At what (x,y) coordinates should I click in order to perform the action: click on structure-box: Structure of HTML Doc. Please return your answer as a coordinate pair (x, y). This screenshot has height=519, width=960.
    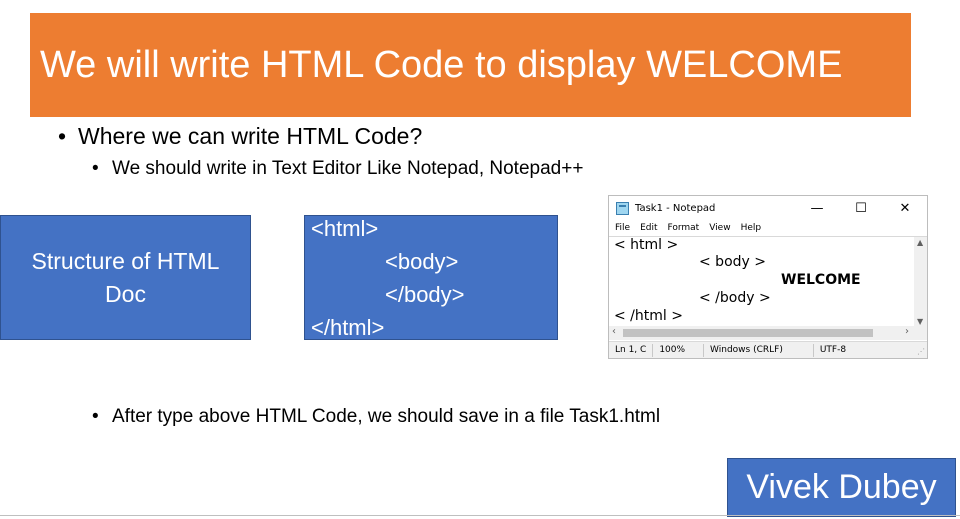
    Looking at the image, I should click on (125, 277).